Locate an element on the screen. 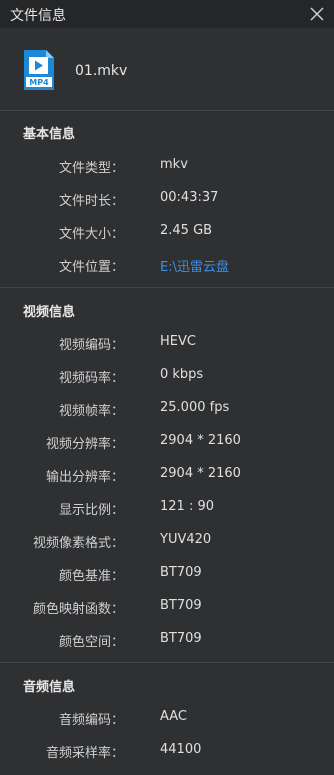  video-resolution-label: 视频分辨率： is located at coordinates (84, 444).